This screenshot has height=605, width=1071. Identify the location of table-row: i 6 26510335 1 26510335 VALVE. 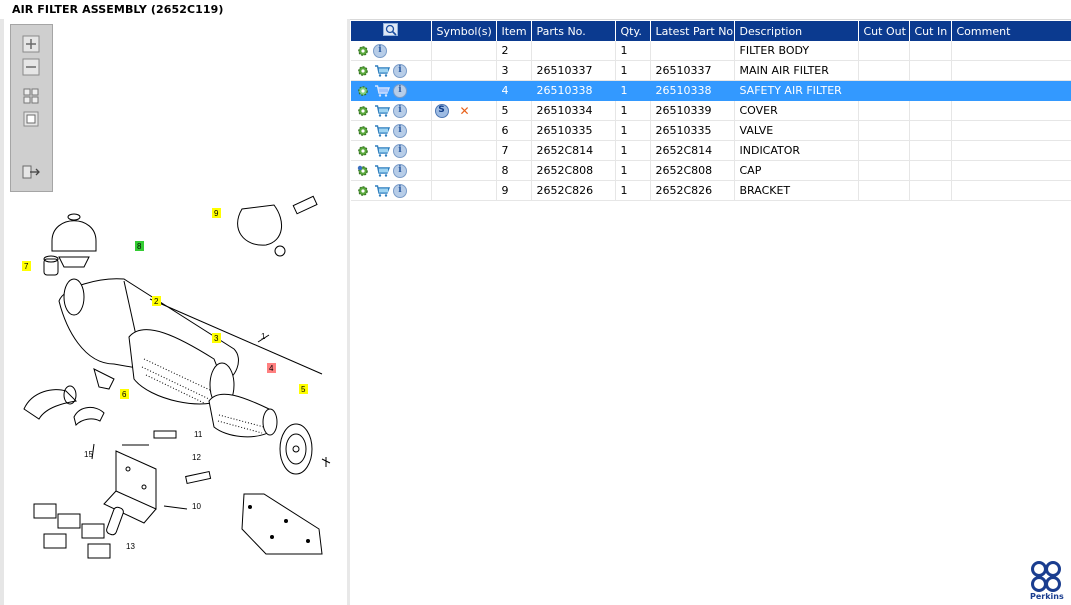
(711, 130).